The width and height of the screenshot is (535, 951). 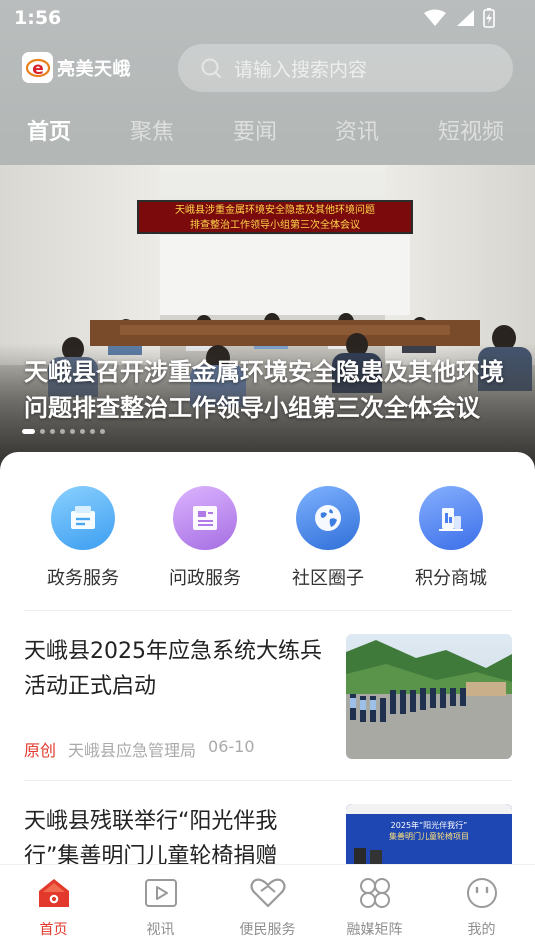 I want to click on channel-tabs: 首页 聚焦 要闻 资讯 短视频, so click(x=267, y=134).